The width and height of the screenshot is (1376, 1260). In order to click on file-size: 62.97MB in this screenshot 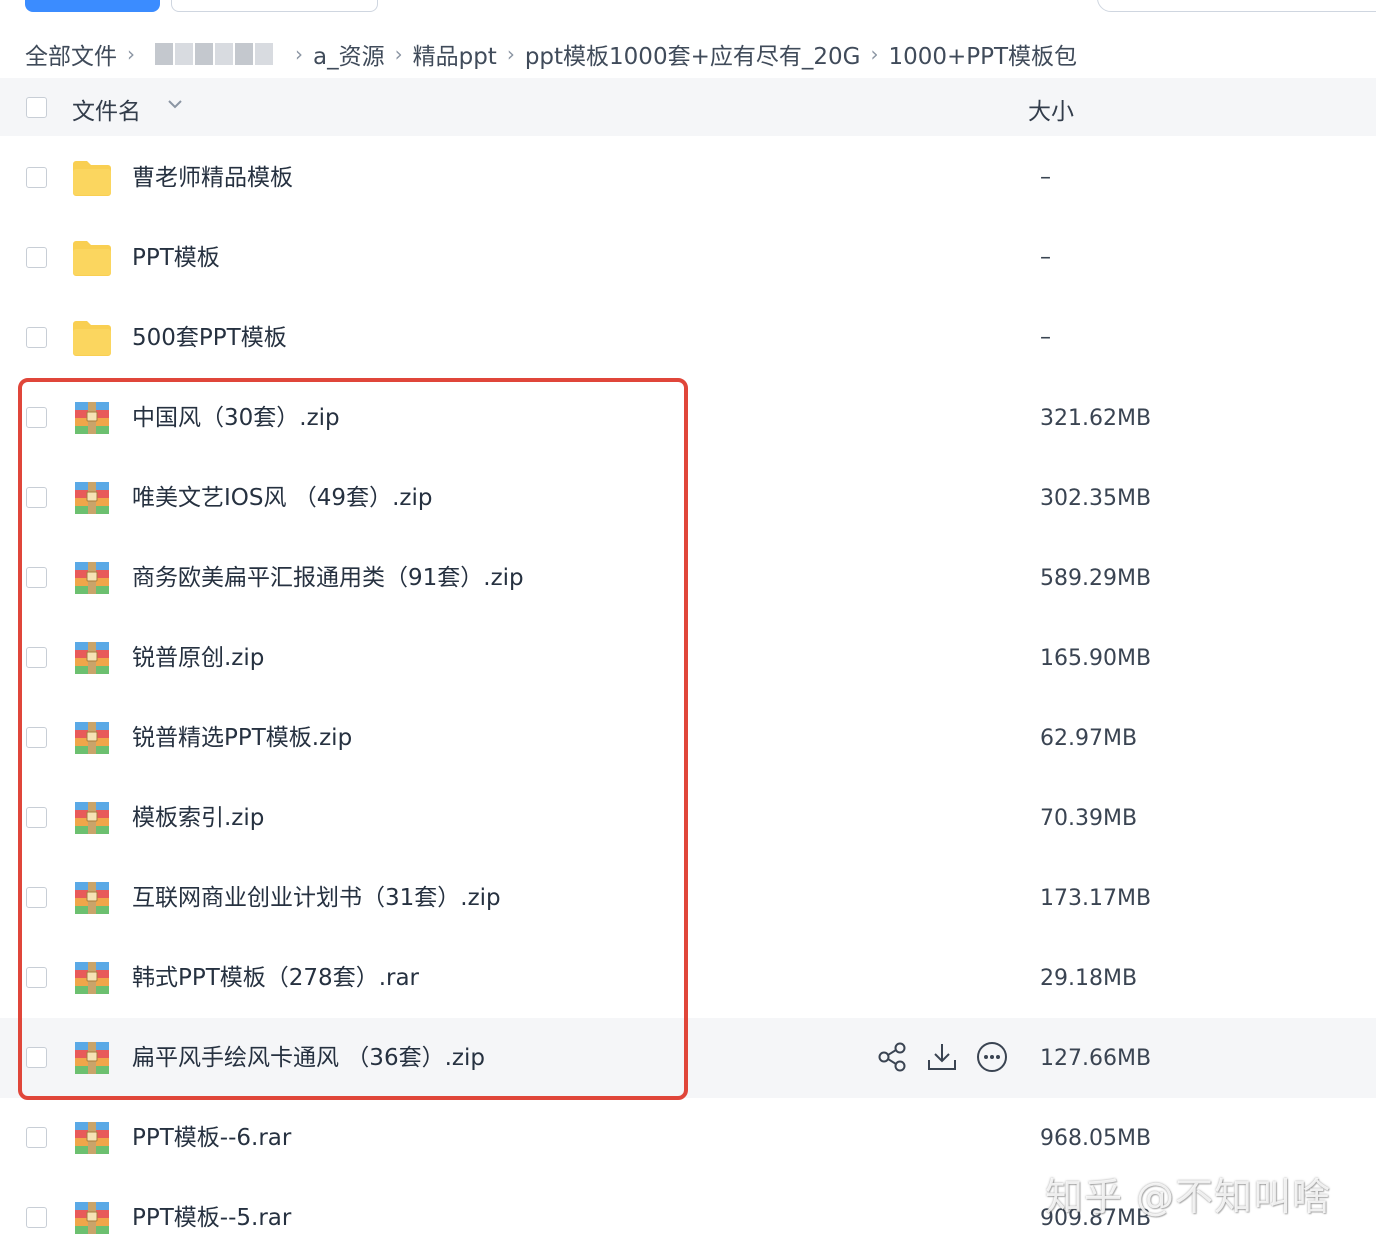, I will do `click(1089, 738)`.